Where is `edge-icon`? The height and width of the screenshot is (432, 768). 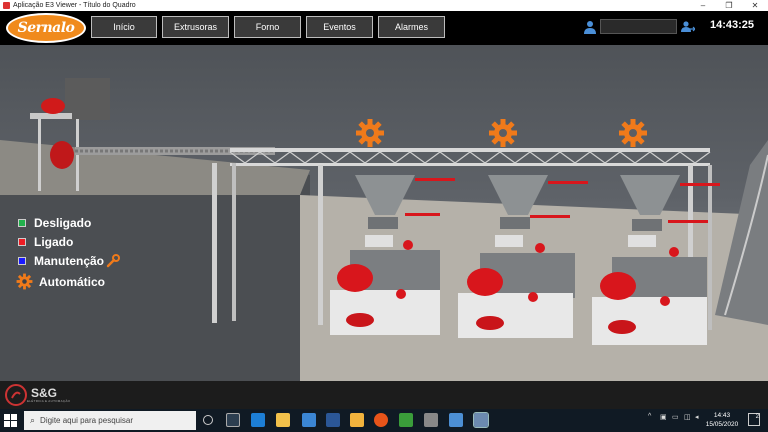 edge-icon is located at coordinates (258, 420).